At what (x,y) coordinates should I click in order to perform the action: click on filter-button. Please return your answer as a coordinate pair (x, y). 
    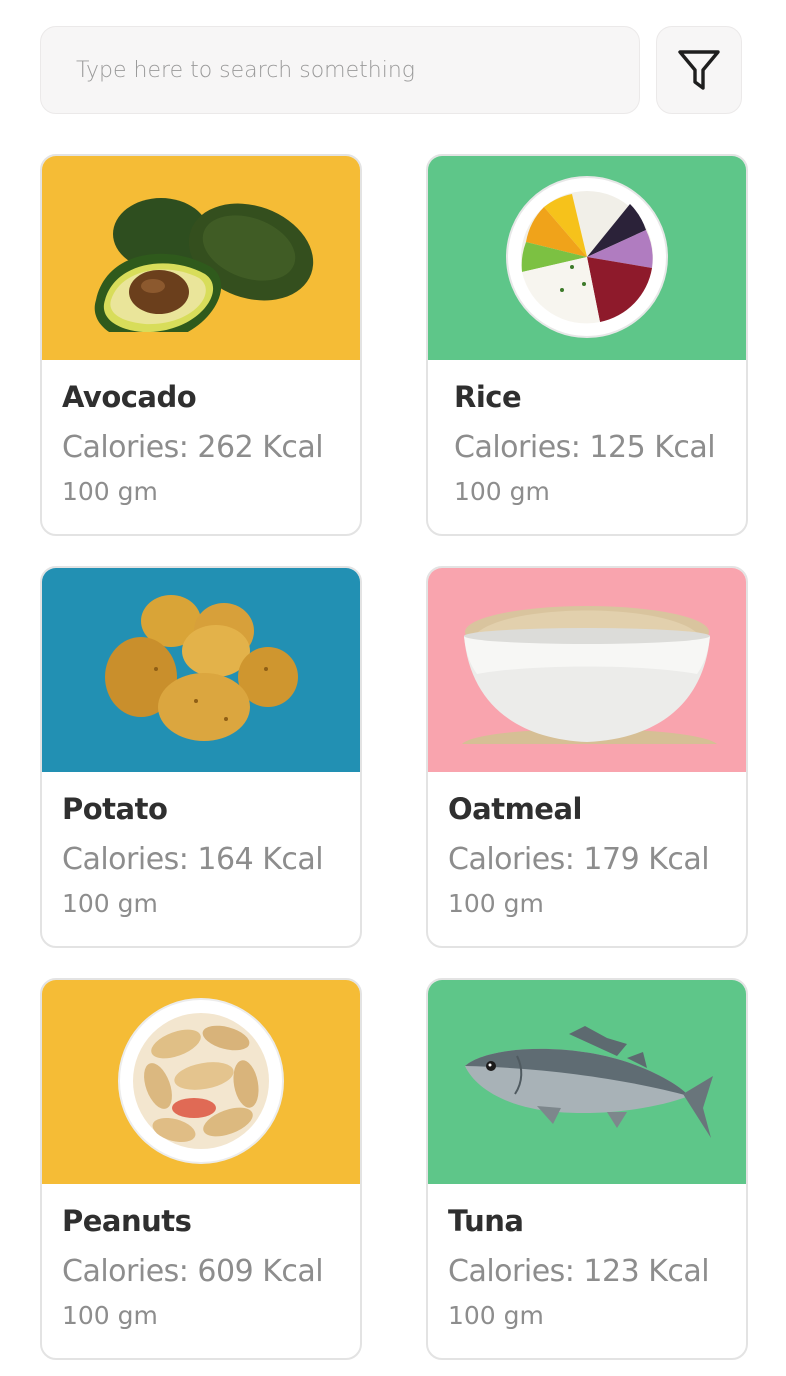
    Looking at the image, I should click on (699, 70).